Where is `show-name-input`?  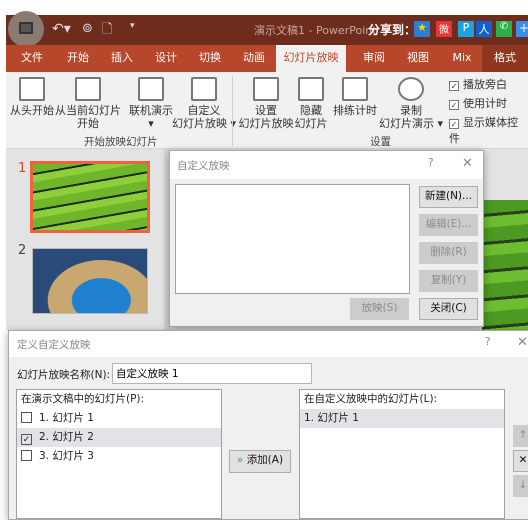
show-name-input is located at coordinates (212, 373).